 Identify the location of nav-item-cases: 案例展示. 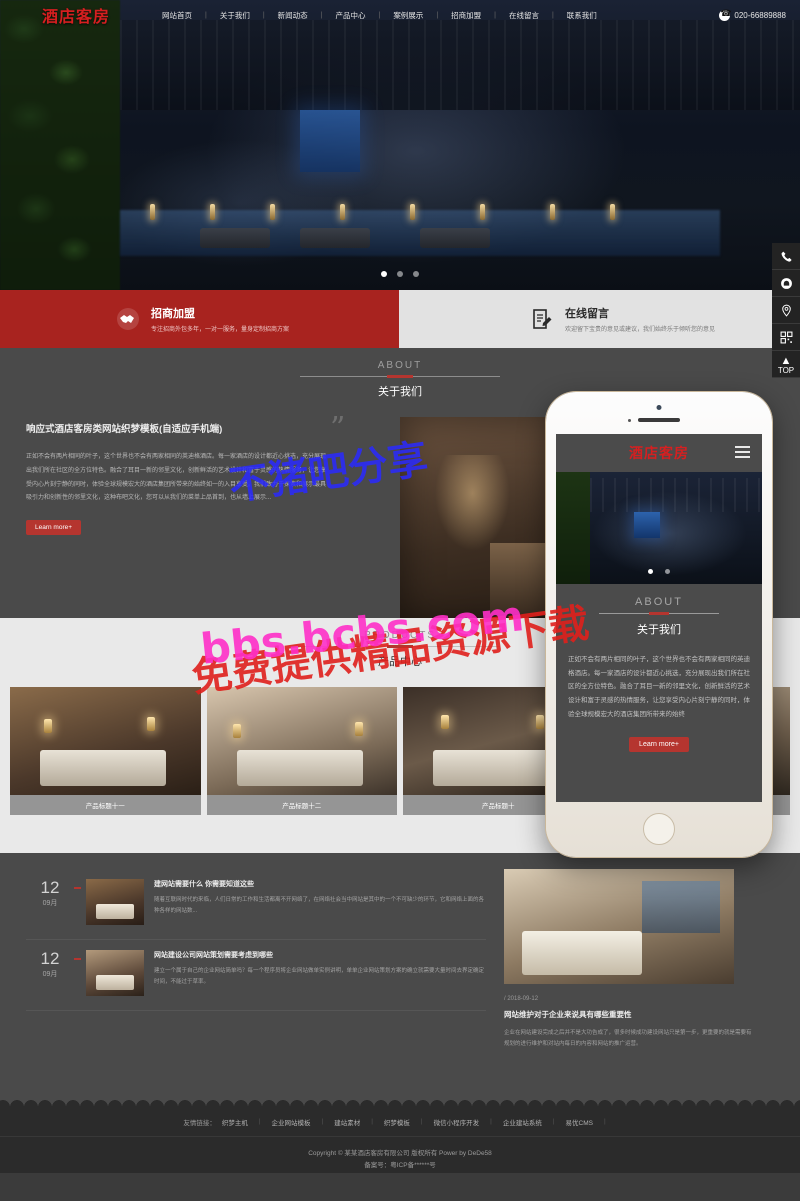
(408, 15).